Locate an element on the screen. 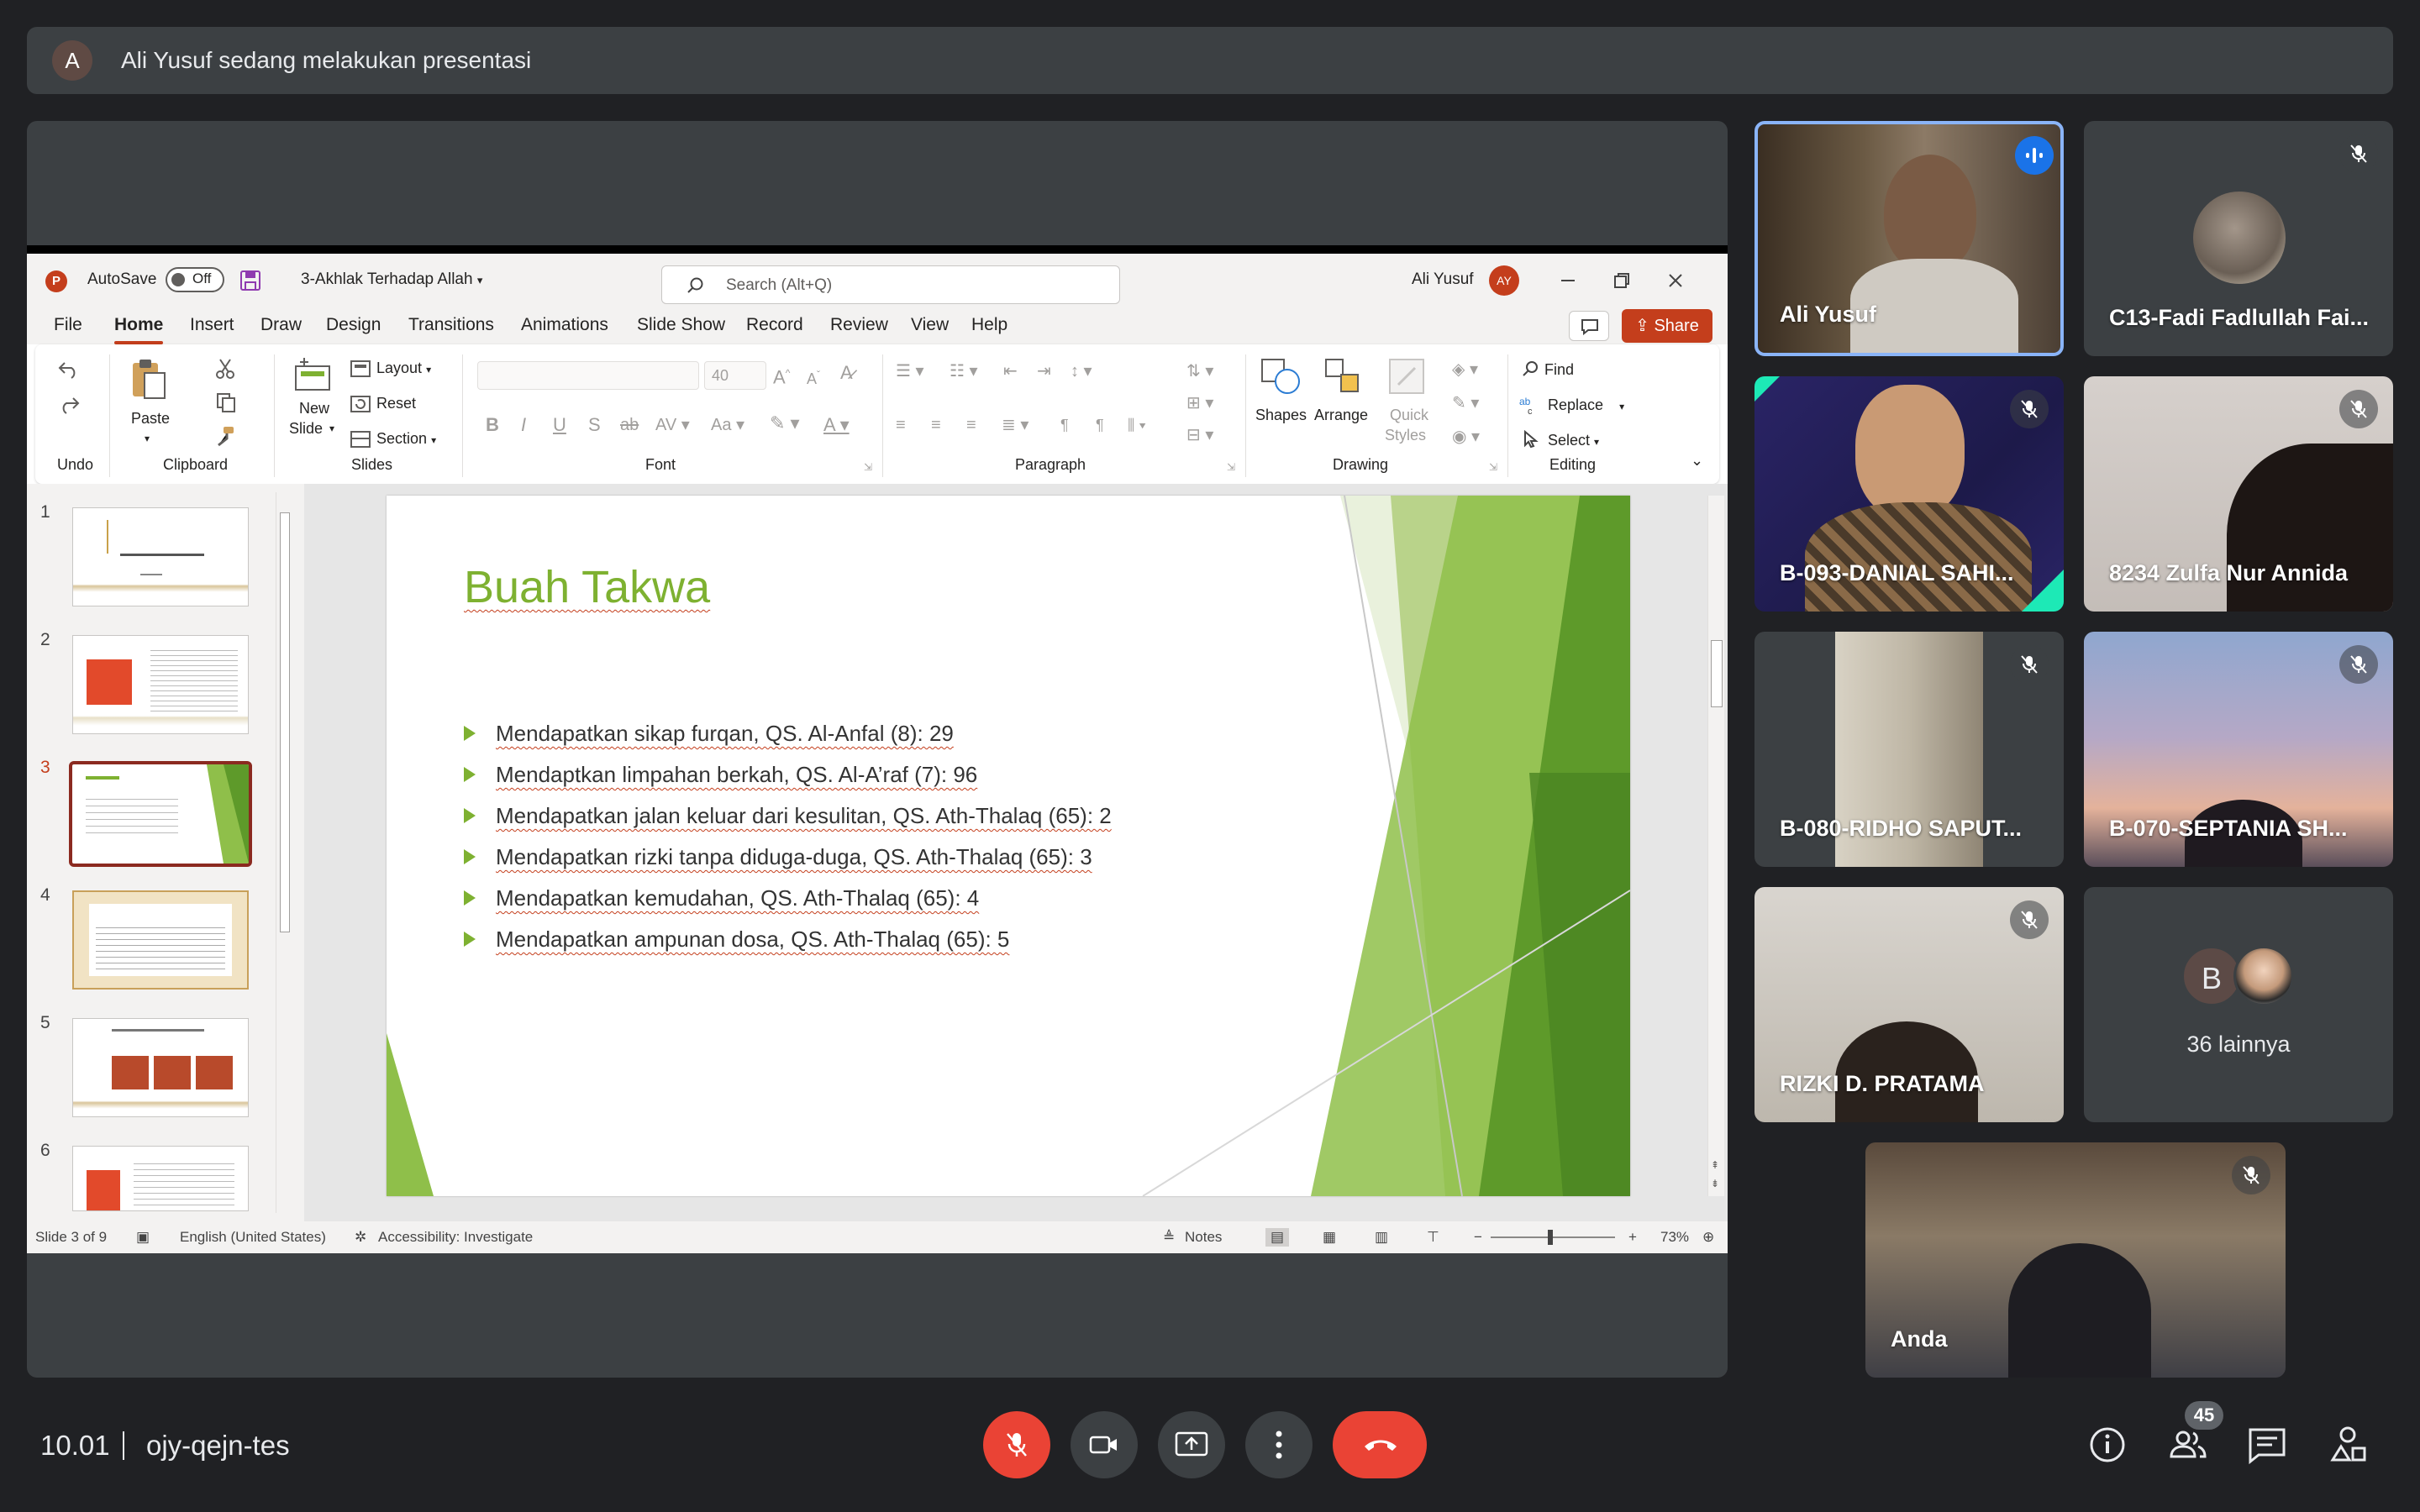  select-button: Select ▾ is located at coordinates (1573, 441).